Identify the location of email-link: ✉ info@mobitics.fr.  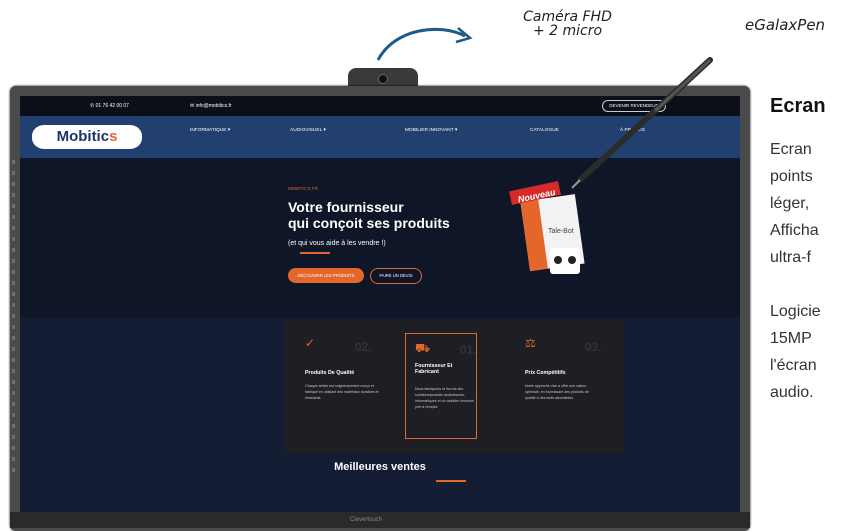
(211, 106).